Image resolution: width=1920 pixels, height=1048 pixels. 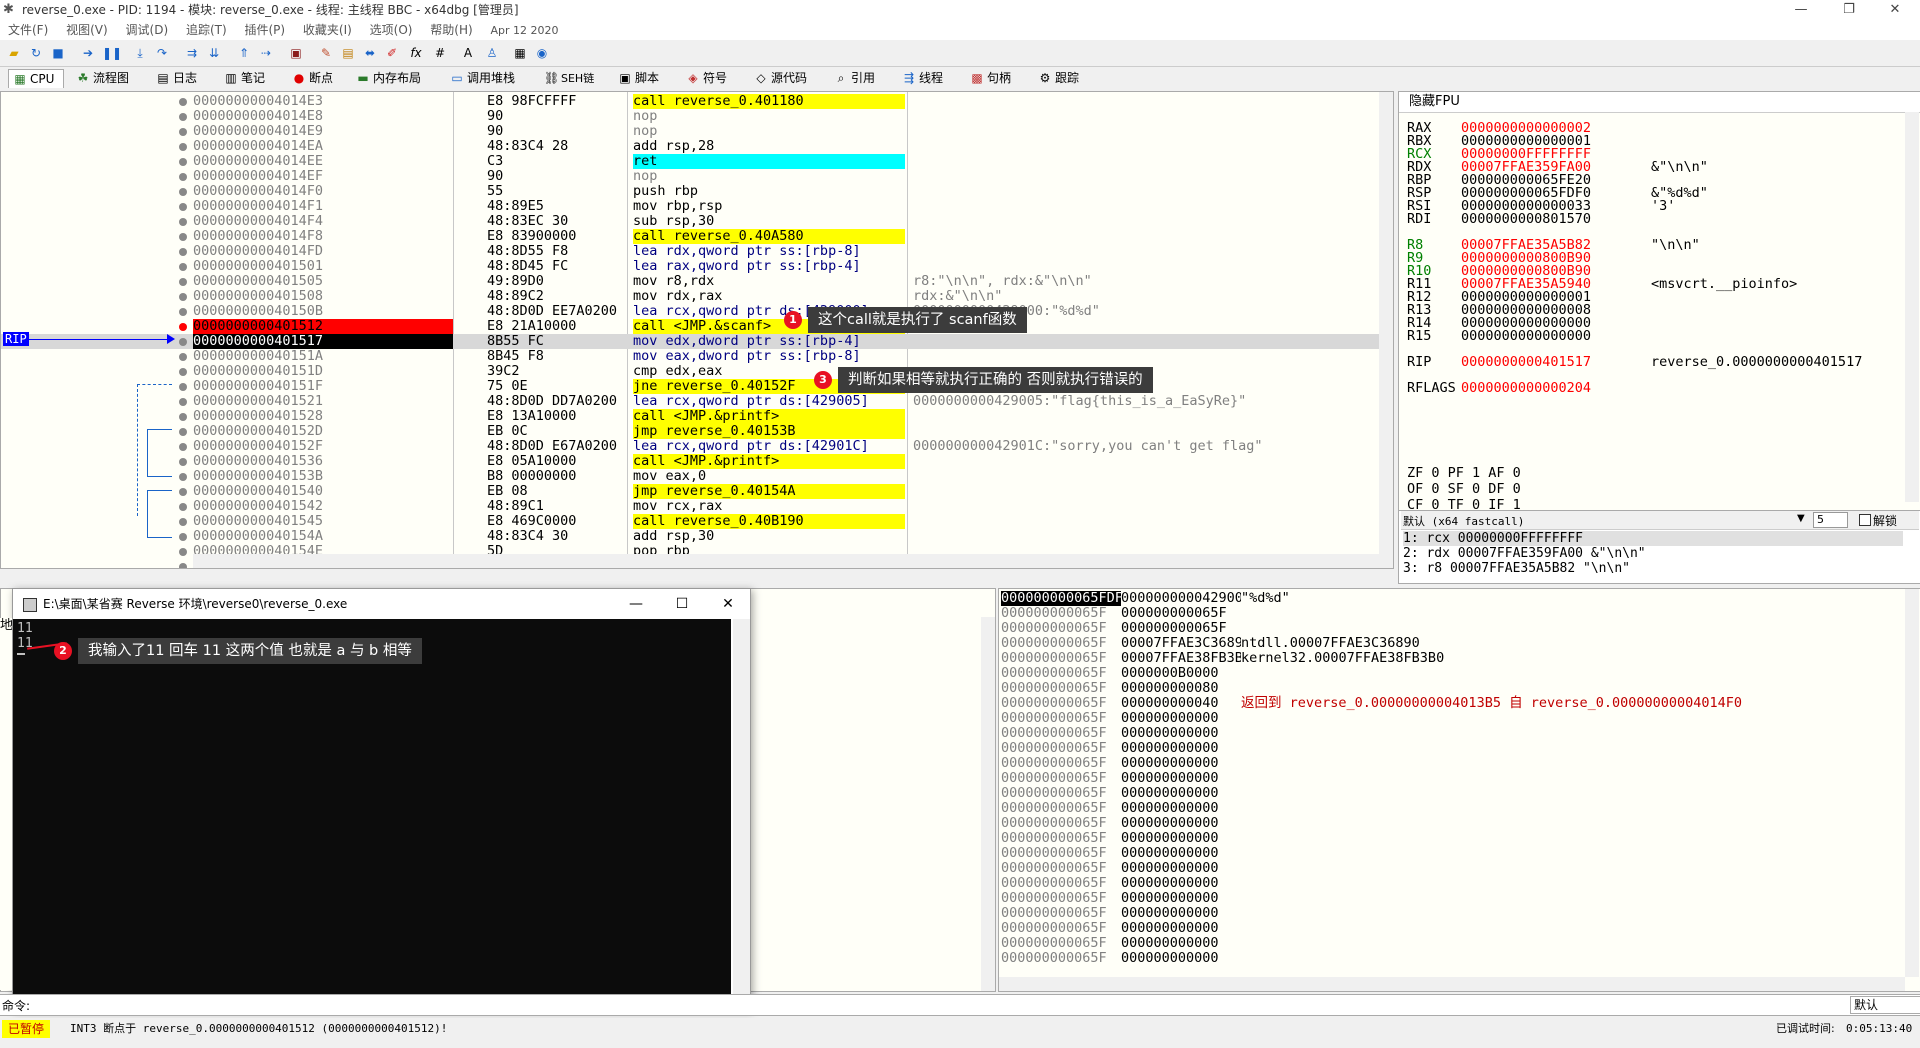 What do you see at coordinates (1061, 78) in the screenshot?
I see `tab-trace: ⚙ 跟踪` at bounding box center [1061, 78].